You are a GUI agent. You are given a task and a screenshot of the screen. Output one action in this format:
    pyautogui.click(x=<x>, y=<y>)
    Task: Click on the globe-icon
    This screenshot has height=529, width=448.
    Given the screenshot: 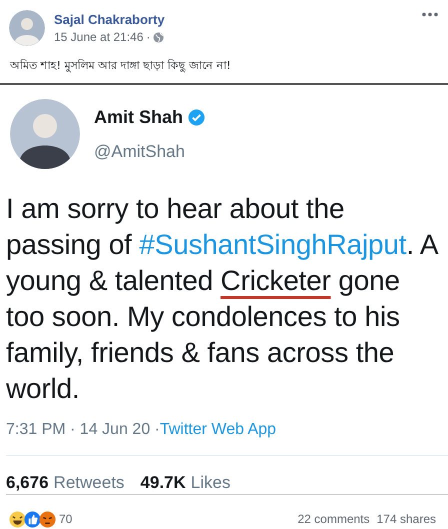 What is the action you would take?
    pyautogui.click(x=158, y=37)
    